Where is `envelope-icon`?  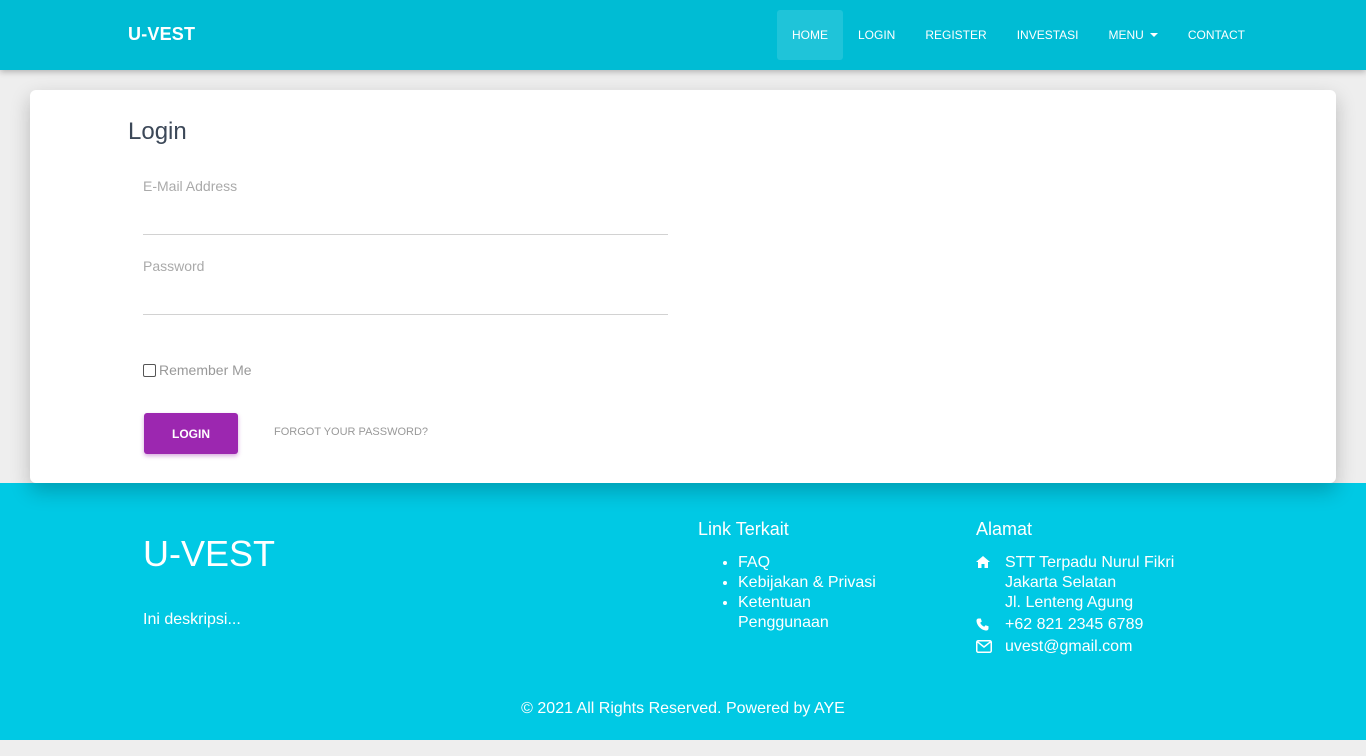 envelope-icon is located at coordinates (990, 647).